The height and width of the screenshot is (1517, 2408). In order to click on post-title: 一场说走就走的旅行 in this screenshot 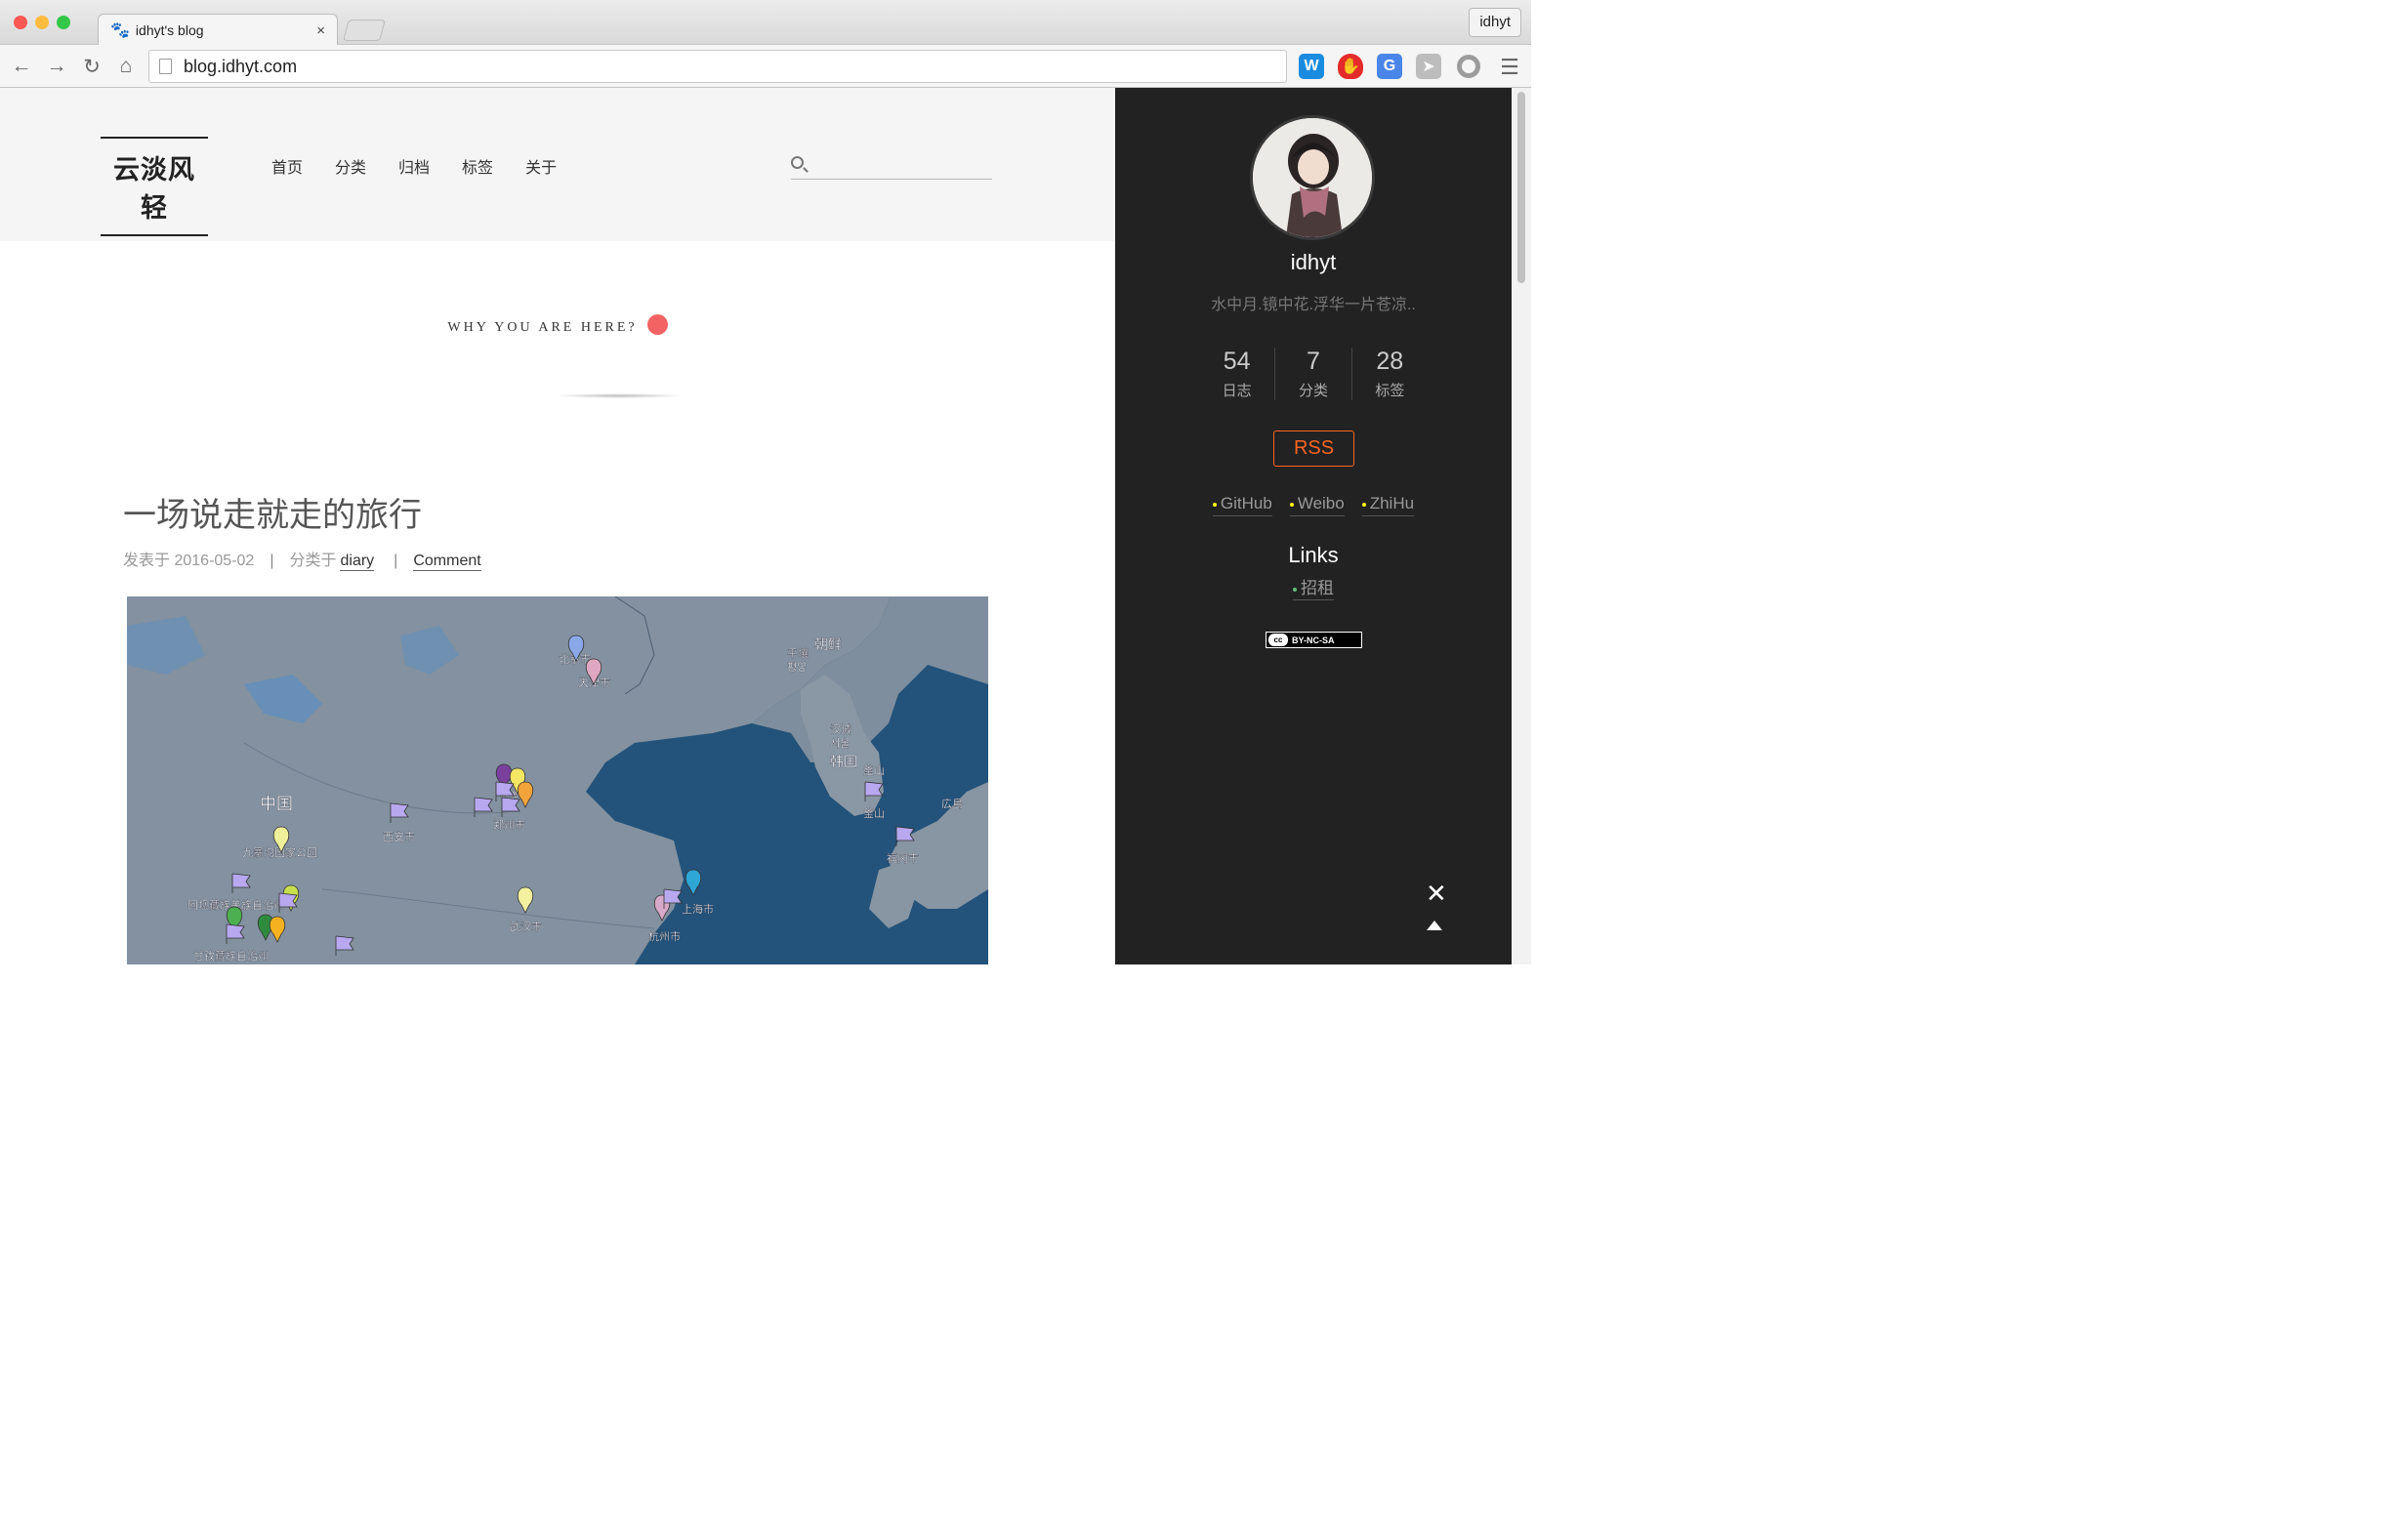, I will do `click(272, 512)`.